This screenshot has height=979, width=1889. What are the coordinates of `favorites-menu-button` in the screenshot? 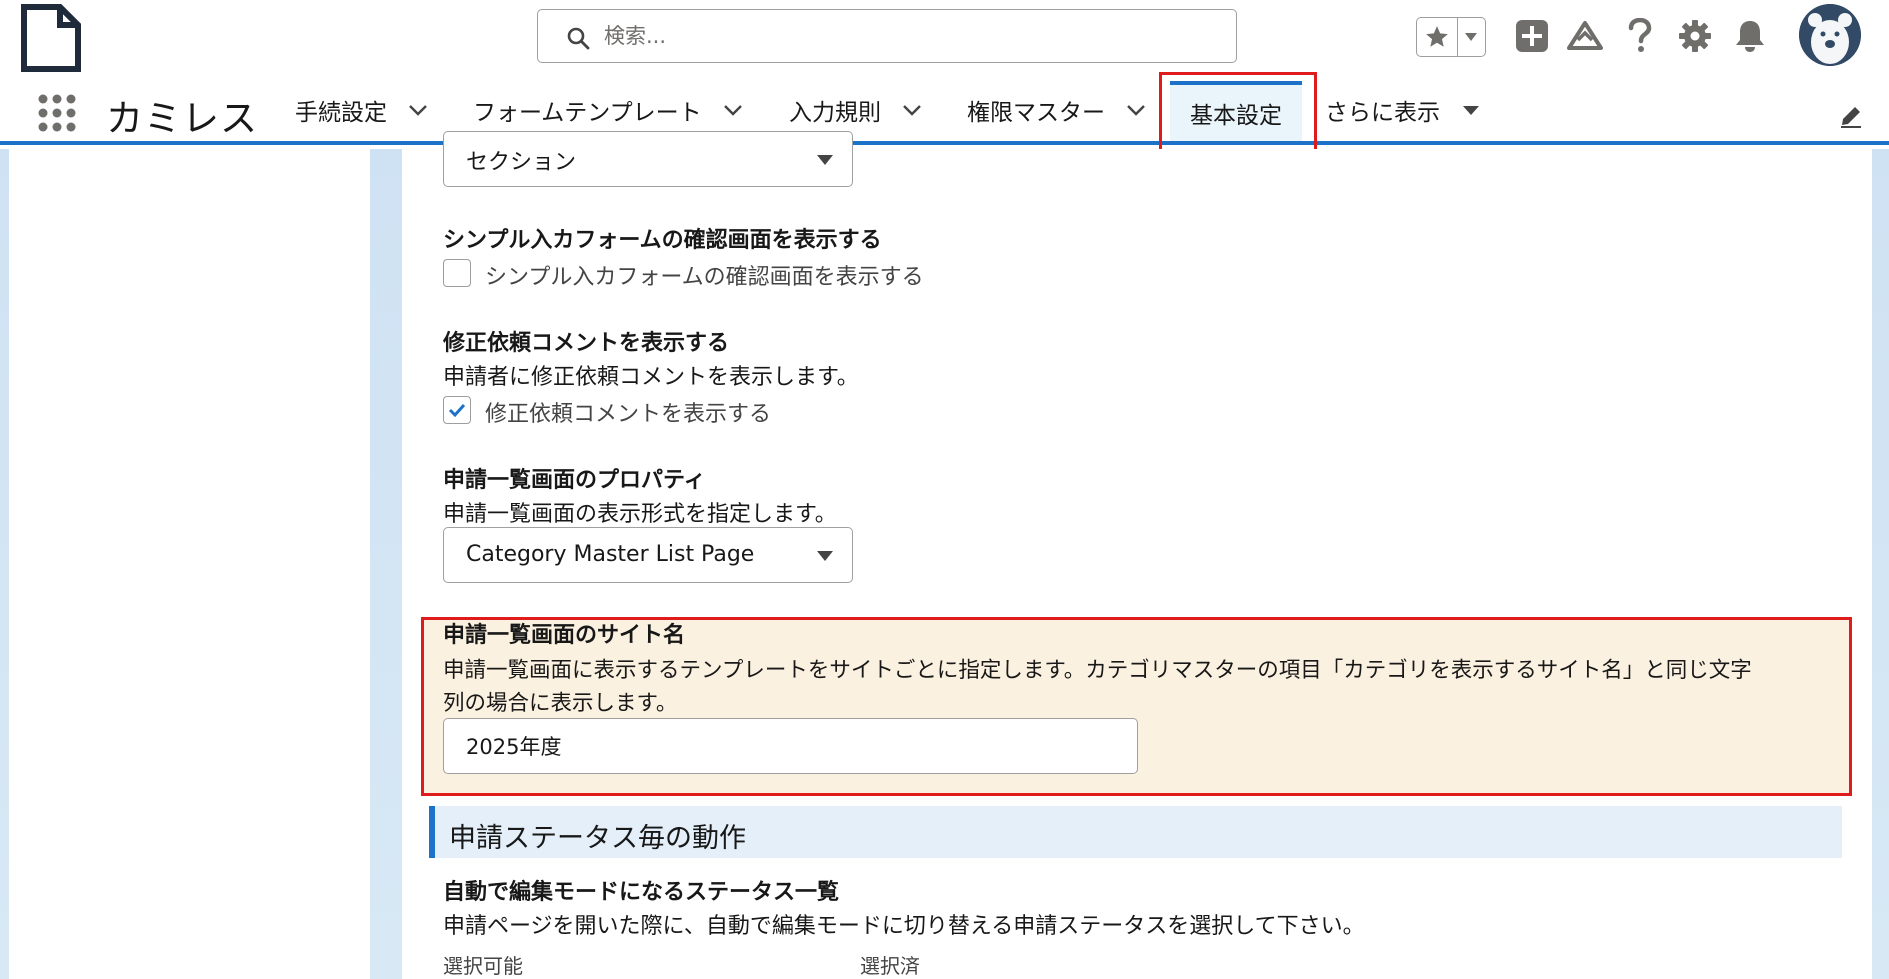 It's located at (1471, 37).